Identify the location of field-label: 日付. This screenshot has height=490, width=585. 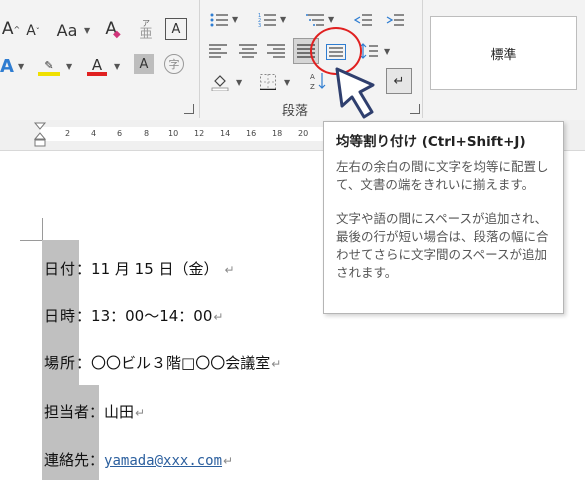
(60, 269).